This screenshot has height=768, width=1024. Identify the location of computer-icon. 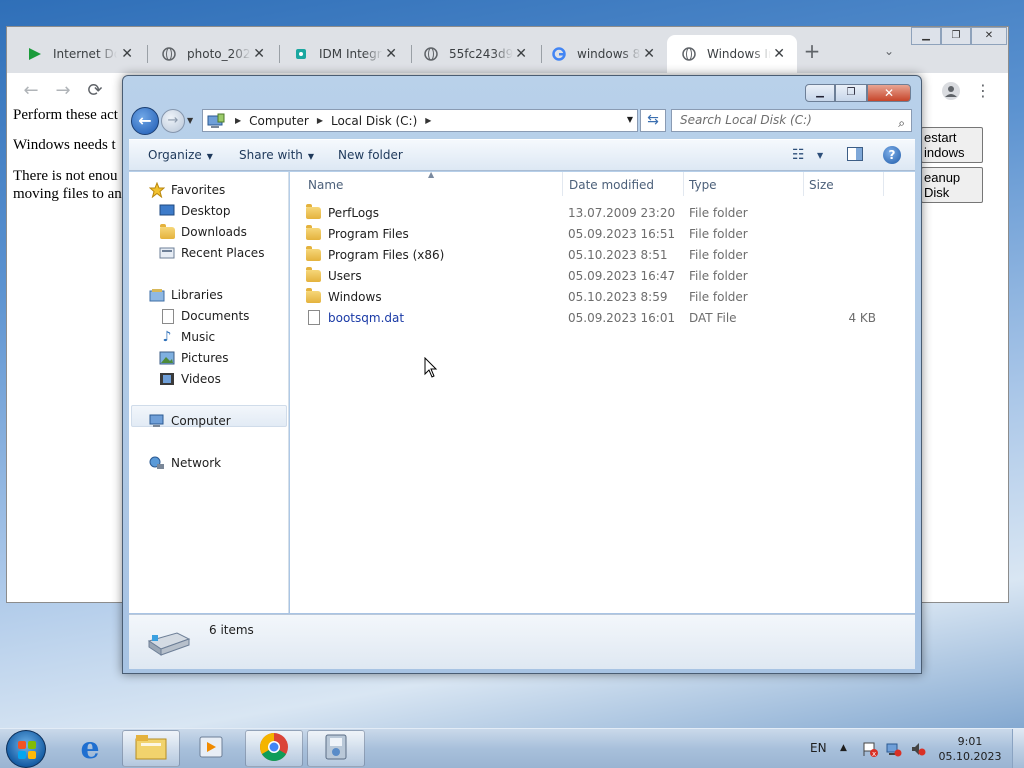
(157, 421).